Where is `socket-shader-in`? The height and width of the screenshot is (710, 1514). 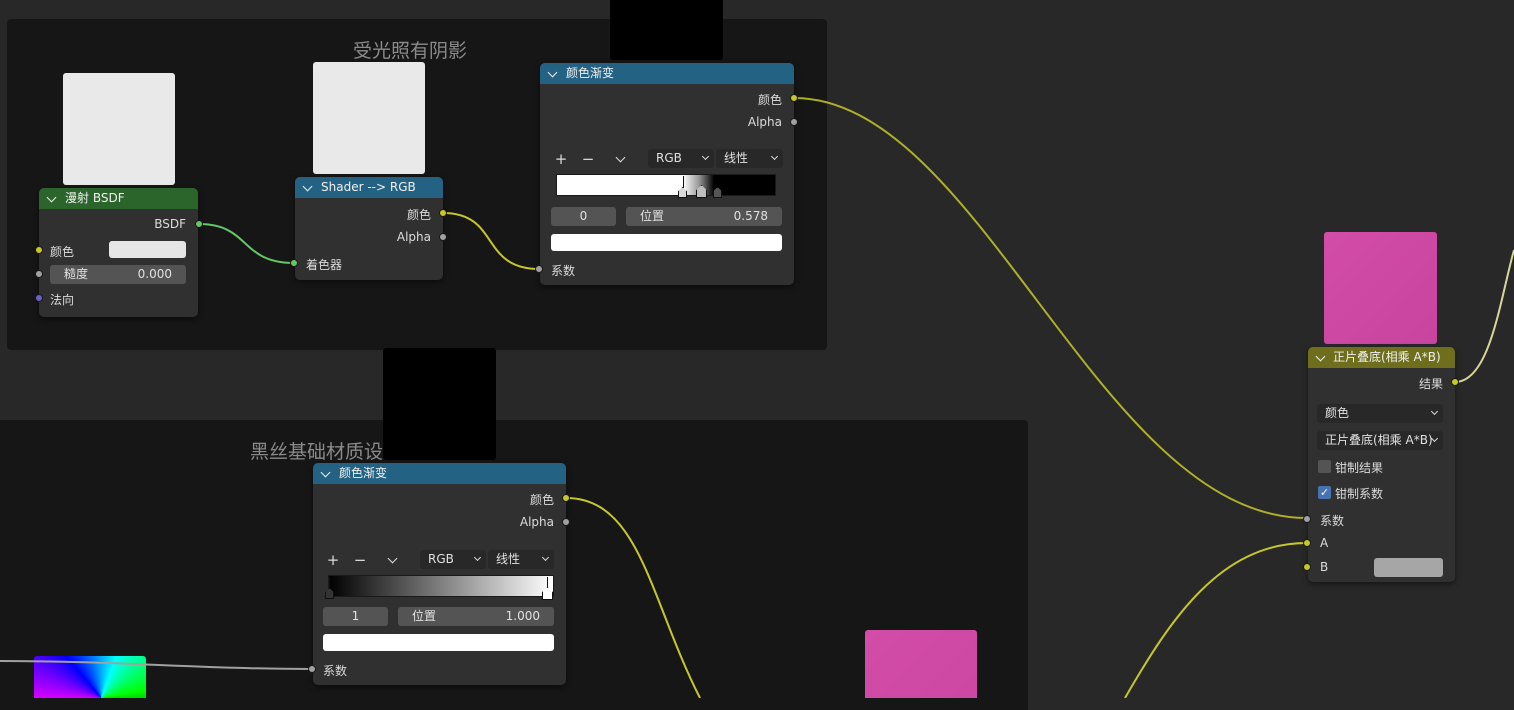 socket-shader-in is located at coordinates (294, 263).